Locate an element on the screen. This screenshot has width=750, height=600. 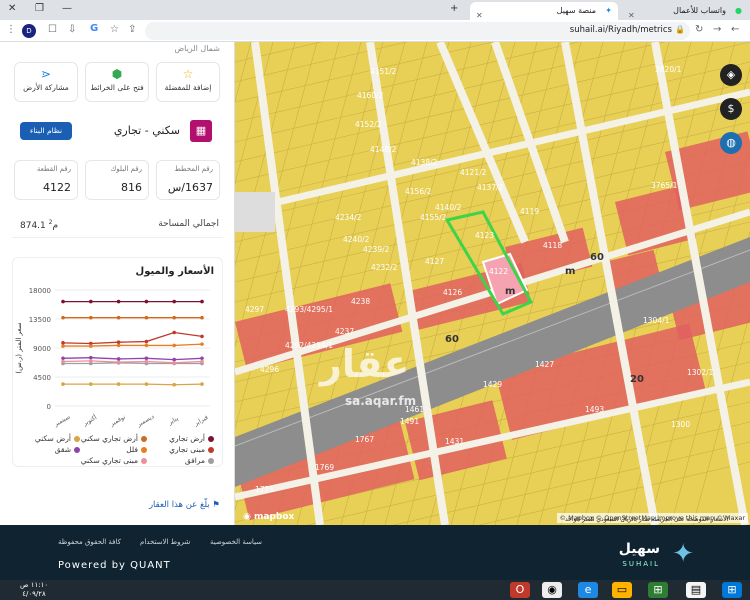
legend-label: أرض تجاري is located at coordinates (187, 438).